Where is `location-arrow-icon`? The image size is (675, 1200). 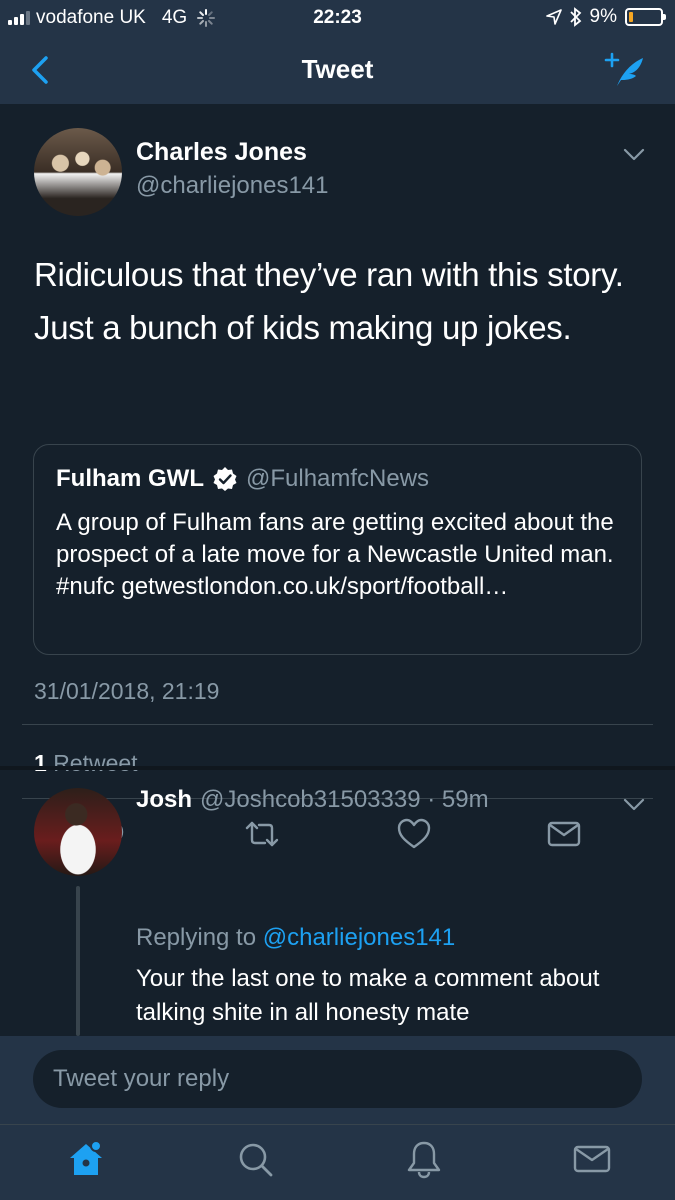 location-arrow-icon is located at coordinates (553, 17).